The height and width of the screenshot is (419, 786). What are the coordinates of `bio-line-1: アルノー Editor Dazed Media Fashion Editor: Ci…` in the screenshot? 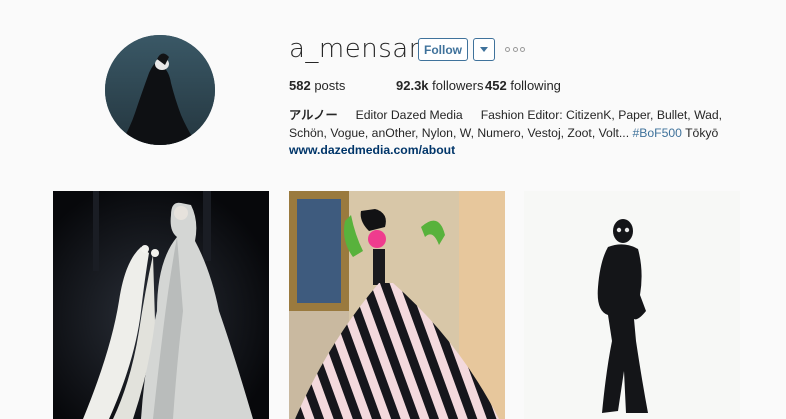 It's located at (524, 116).